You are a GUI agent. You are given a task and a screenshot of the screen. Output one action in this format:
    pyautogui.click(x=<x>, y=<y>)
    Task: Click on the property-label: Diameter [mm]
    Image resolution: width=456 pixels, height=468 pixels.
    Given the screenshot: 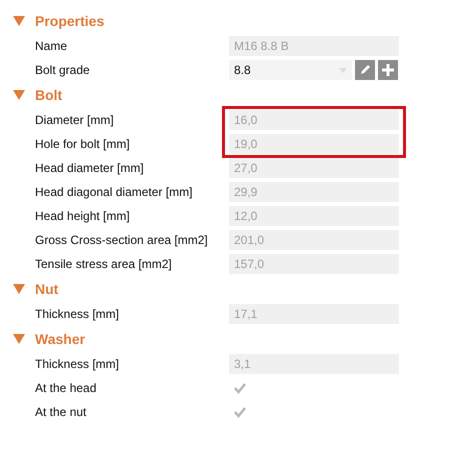 What is the action you would take?
    pyautogui.click(x=75, y=120)
    